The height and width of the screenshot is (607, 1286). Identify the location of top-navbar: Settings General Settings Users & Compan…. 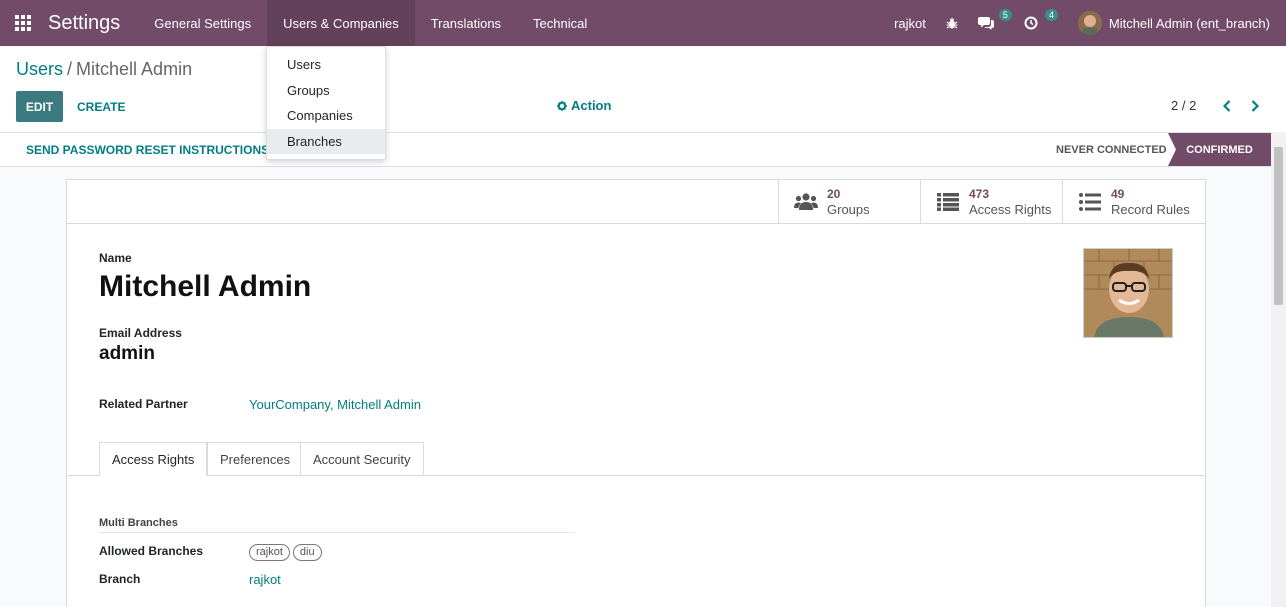
(643, 23).